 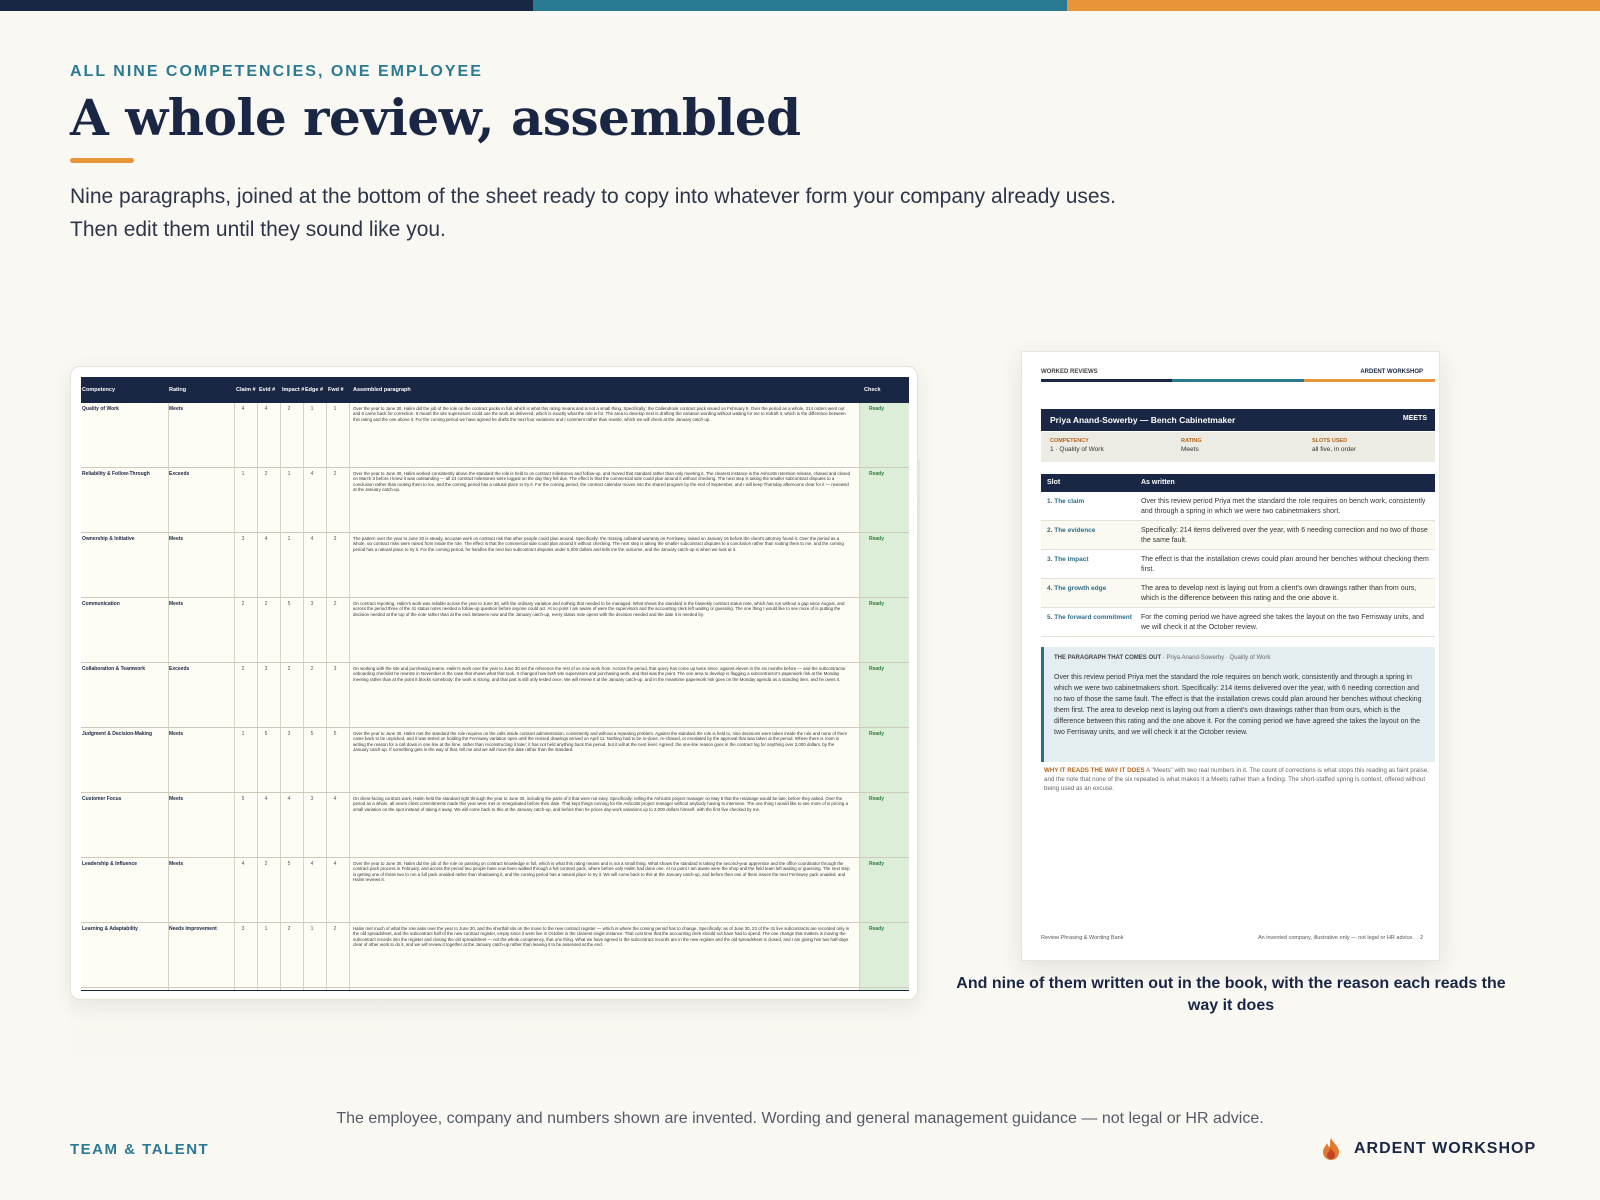 What do you see at coordinates (1216, 658) in the screenshot?
I see `output-sublabel: · Priya Anand-Sowerby · Quality of Work` at bounding box center [1216, 658].